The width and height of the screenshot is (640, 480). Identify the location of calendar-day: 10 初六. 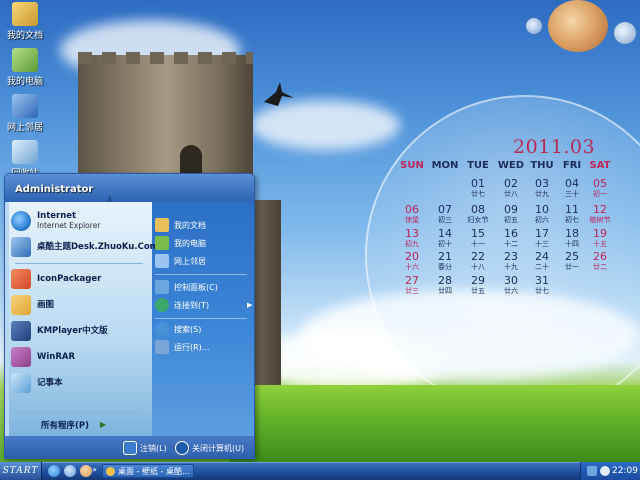
(542, 214).